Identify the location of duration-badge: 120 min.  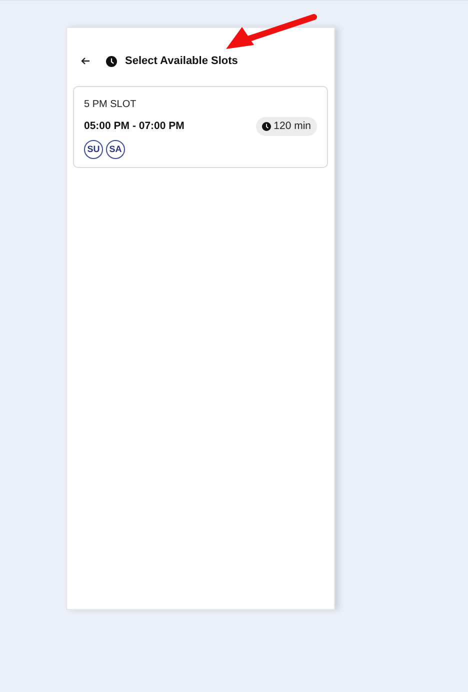
(286, 126).